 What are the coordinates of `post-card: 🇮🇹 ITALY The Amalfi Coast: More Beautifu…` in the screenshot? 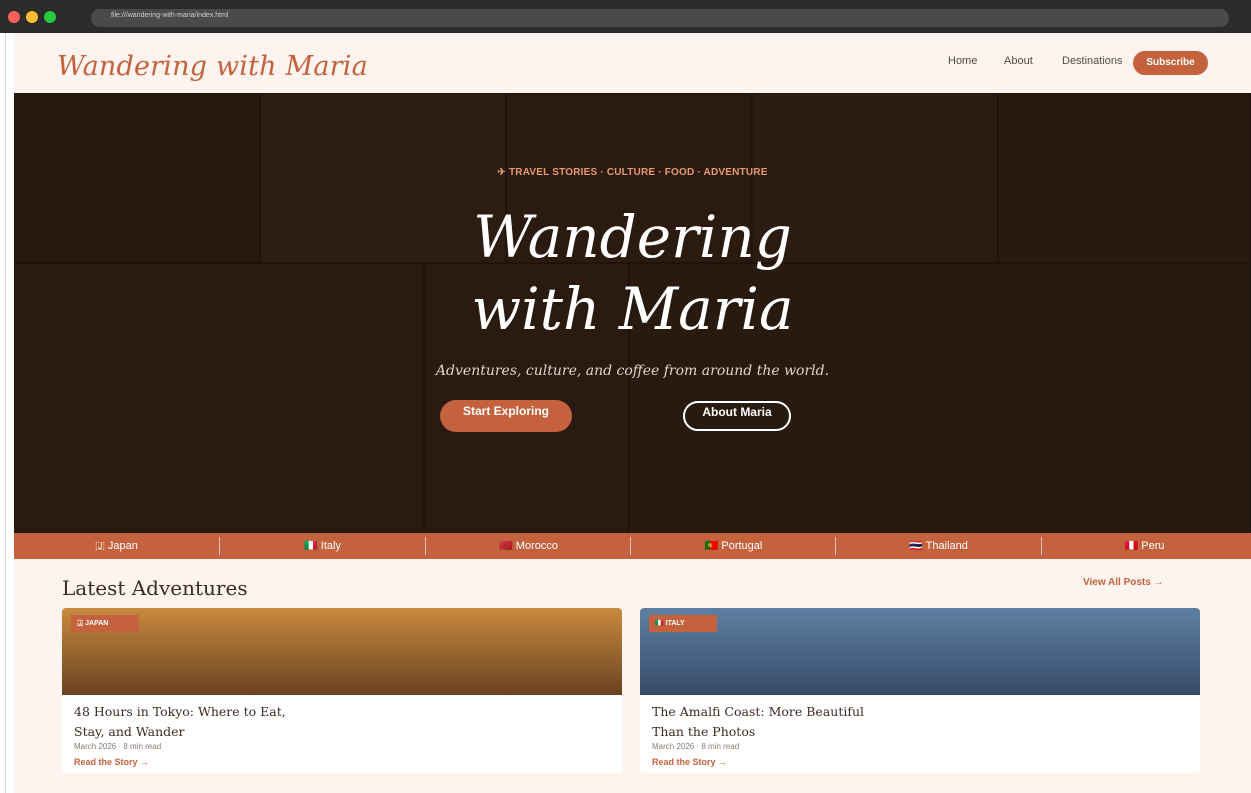 It's located at (920, 690).